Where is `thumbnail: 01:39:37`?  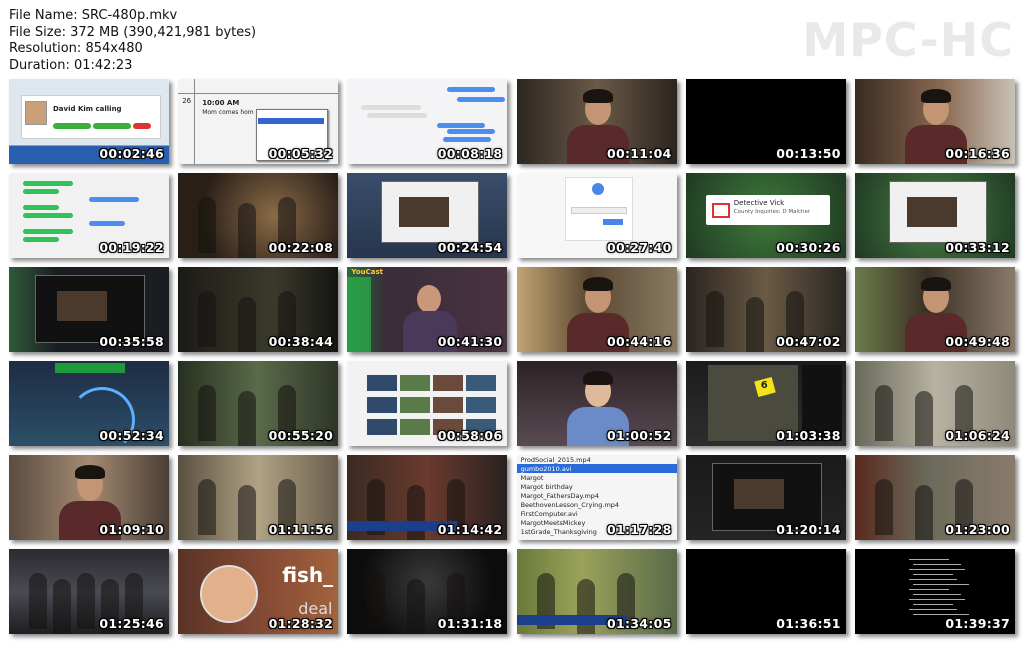
thumbnail: 01:39:37 is located at coordinates (935, 591).